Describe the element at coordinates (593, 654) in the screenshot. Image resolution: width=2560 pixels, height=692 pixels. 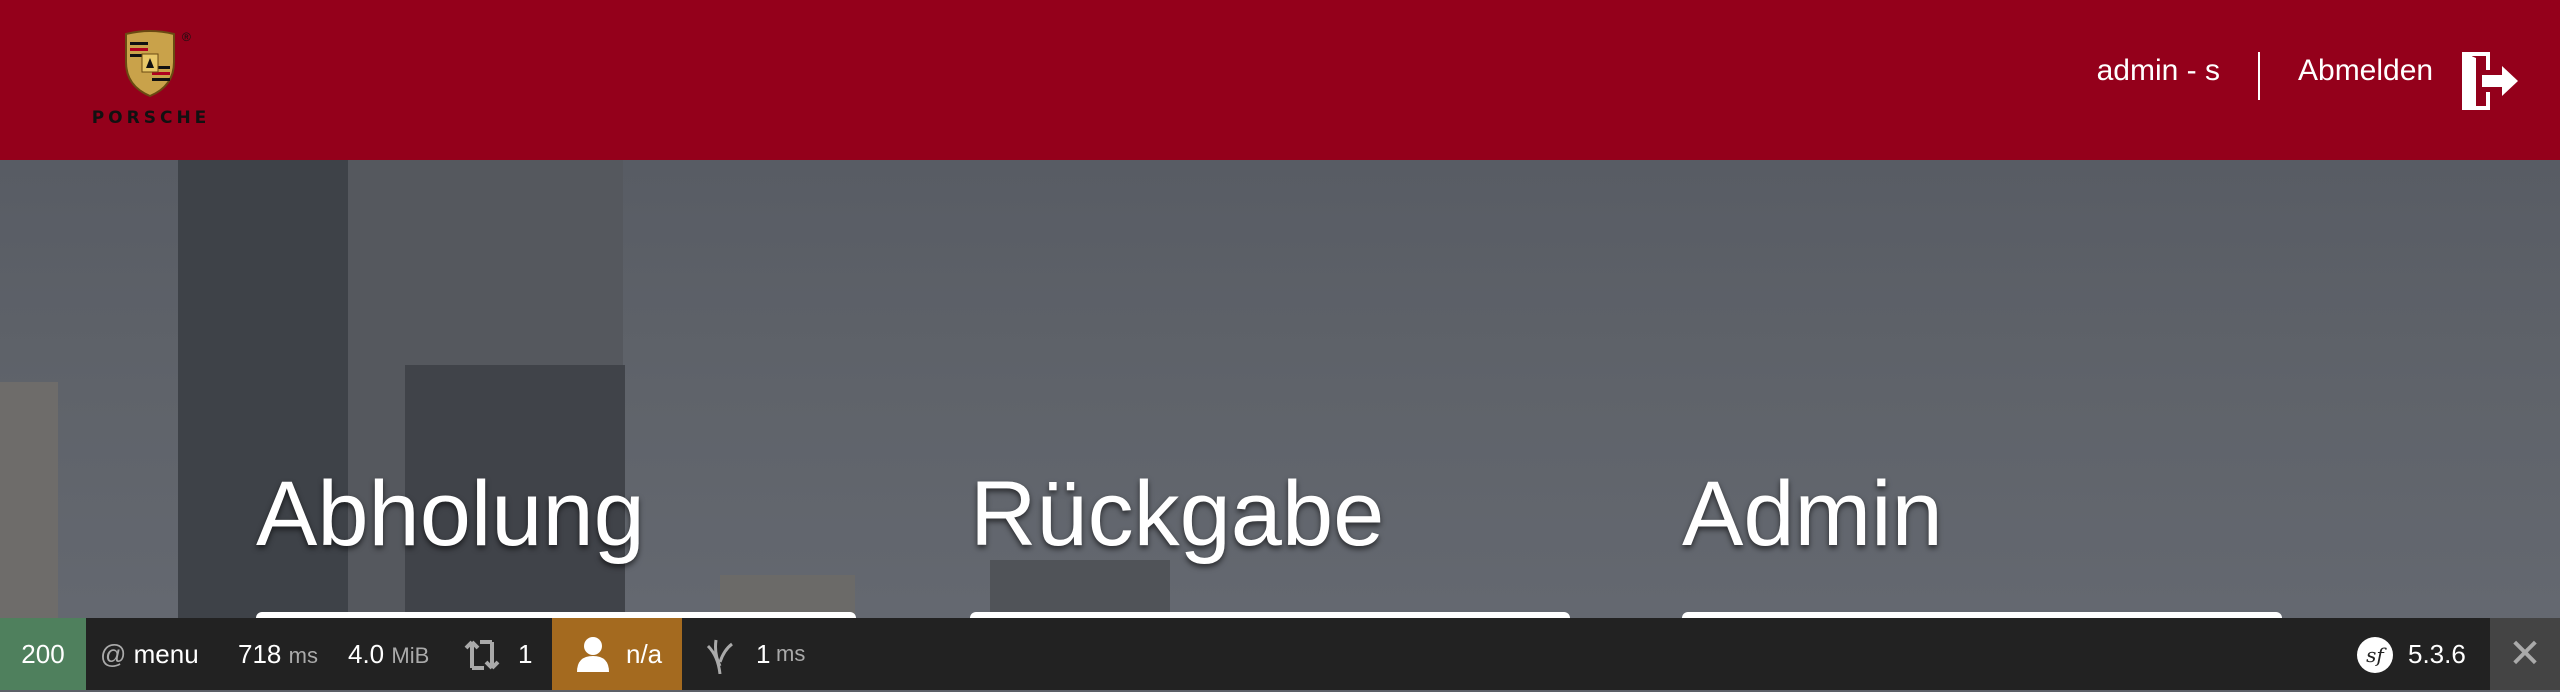
I see `user-icon` at that location.